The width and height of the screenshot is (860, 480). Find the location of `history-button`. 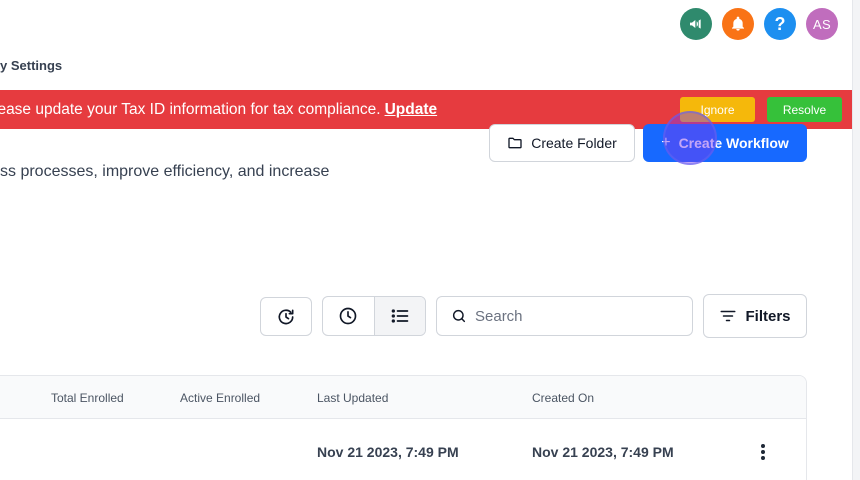

history-button is located at coordinates (286, 316).